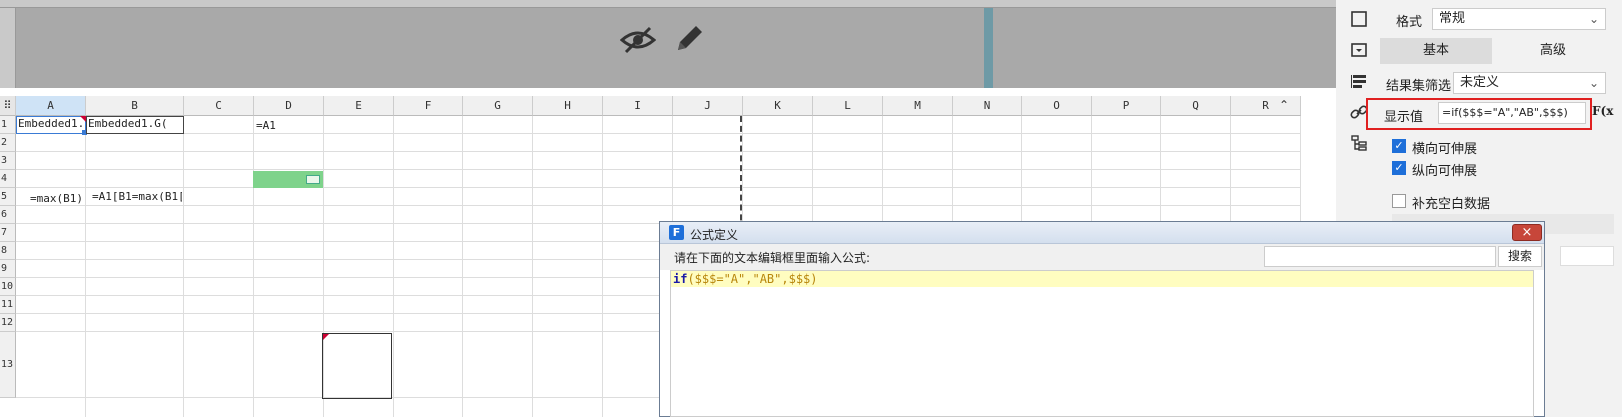 This screenshot has width=1622, height=417. I want to click on column-header-M: M, so click(918, 106).